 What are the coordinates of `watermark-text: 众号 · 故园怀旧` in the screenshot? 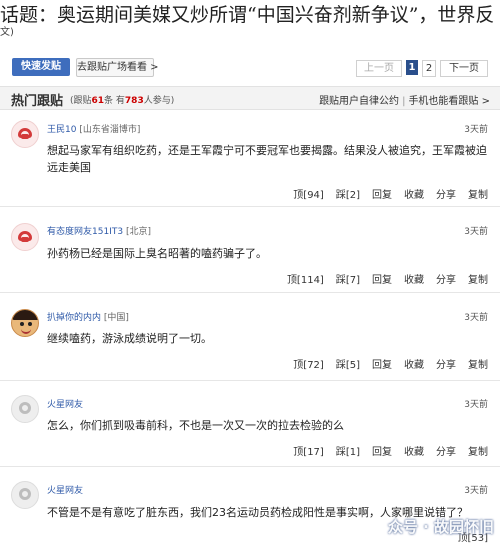 It's located at (440, 527).